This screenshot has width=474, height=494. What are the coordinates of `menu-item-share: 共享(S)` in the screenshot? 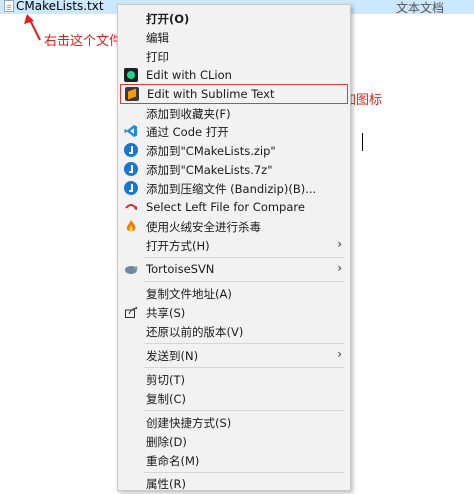 It's located at (234, 312).